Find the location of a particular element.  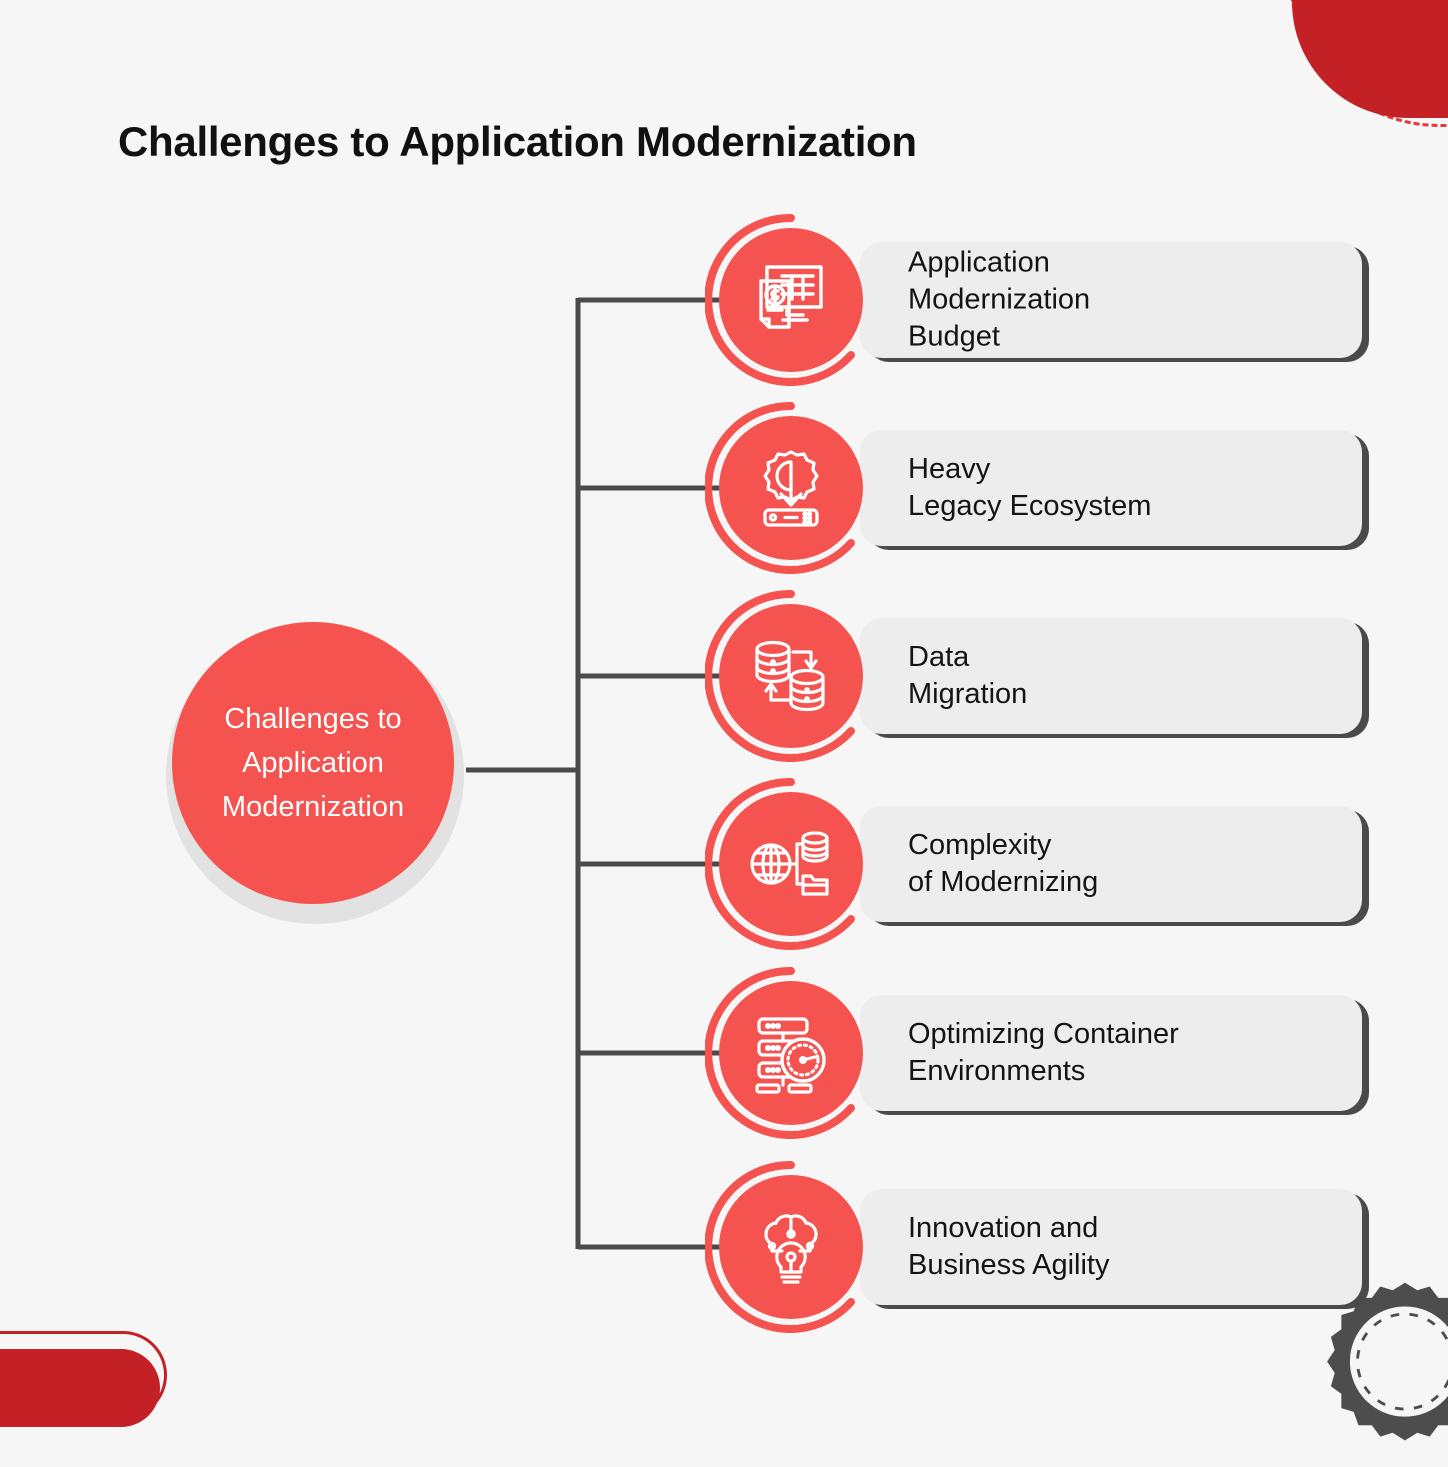

globe-database-folder-icon is located at coordinates (791, 864).